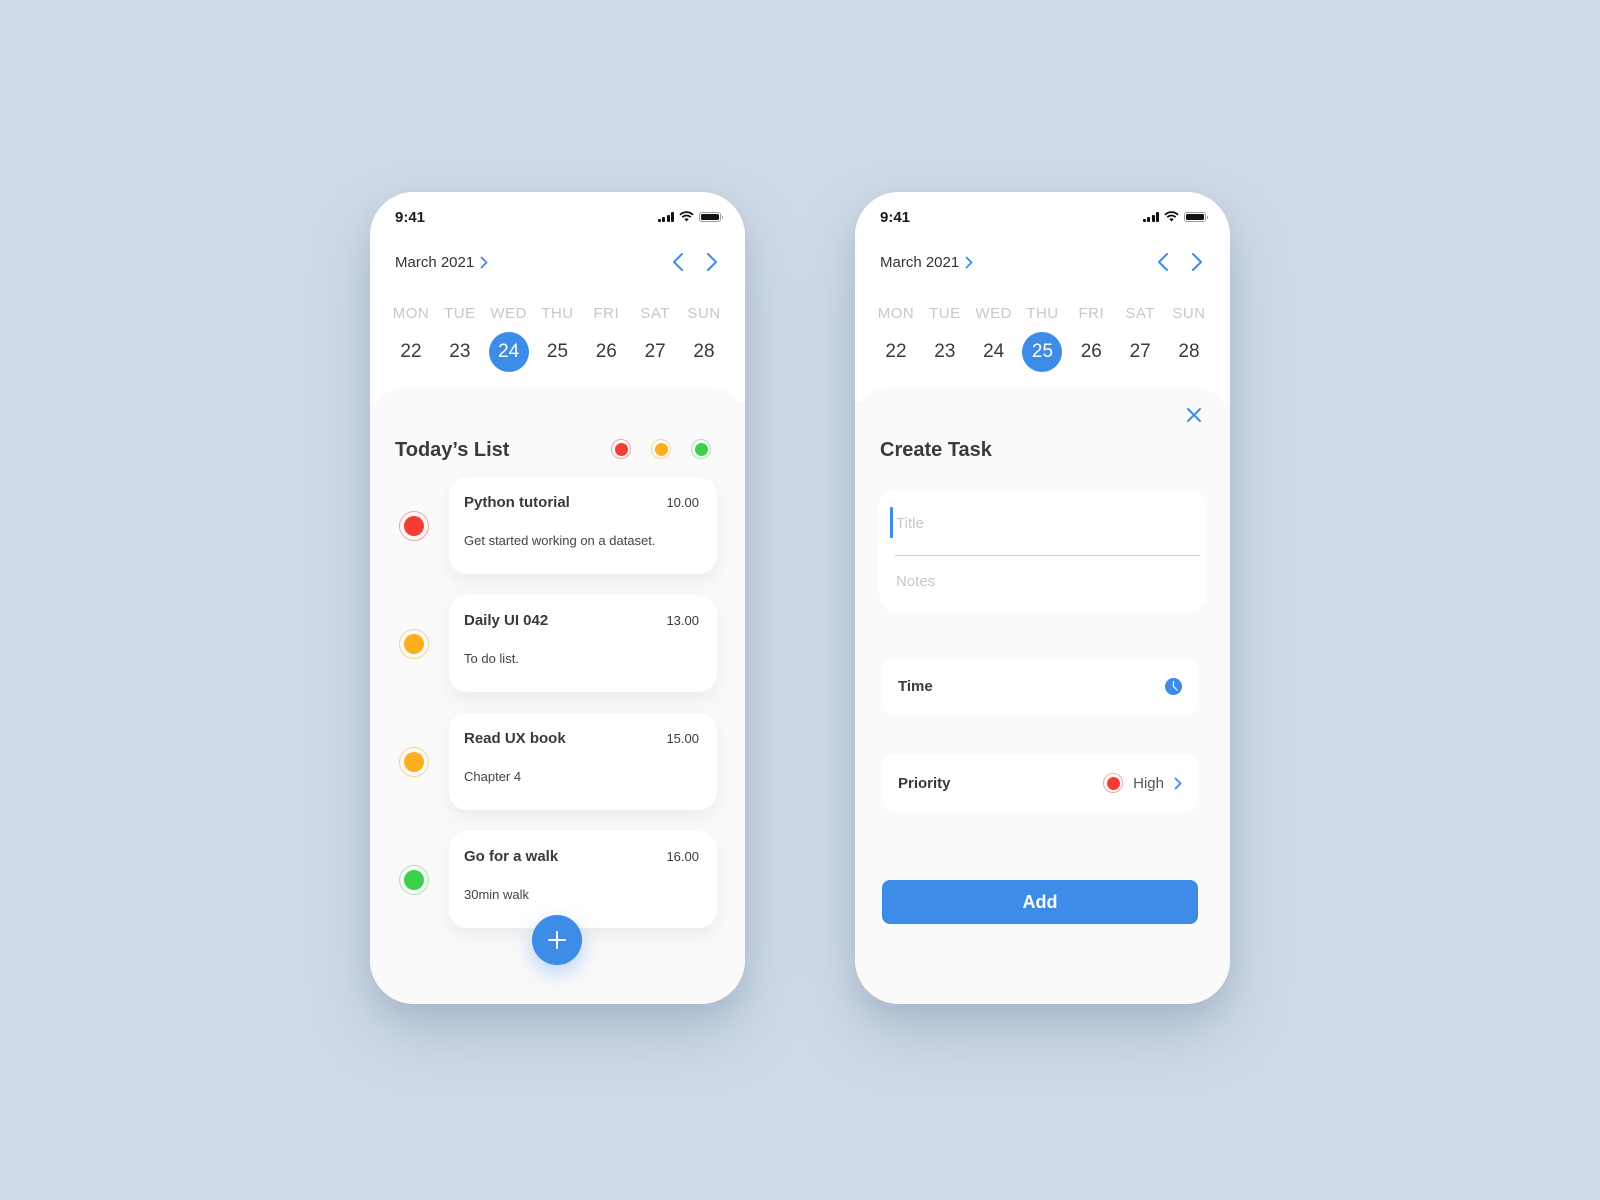 The image size is (1600, 1200). I want to click on task-title: Read UX book, so click(515, 738).